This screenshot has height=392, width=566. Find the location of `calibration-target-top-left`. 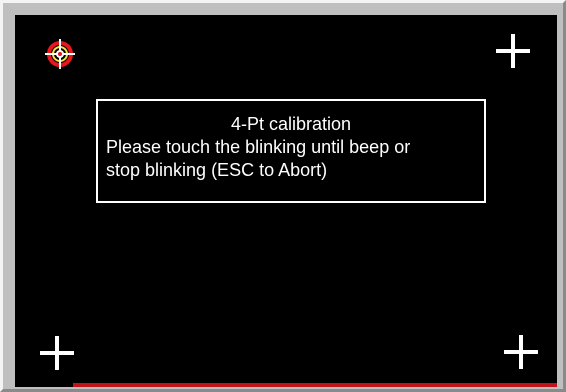

calibration-target-top-left is located at coordinates (60, 54).